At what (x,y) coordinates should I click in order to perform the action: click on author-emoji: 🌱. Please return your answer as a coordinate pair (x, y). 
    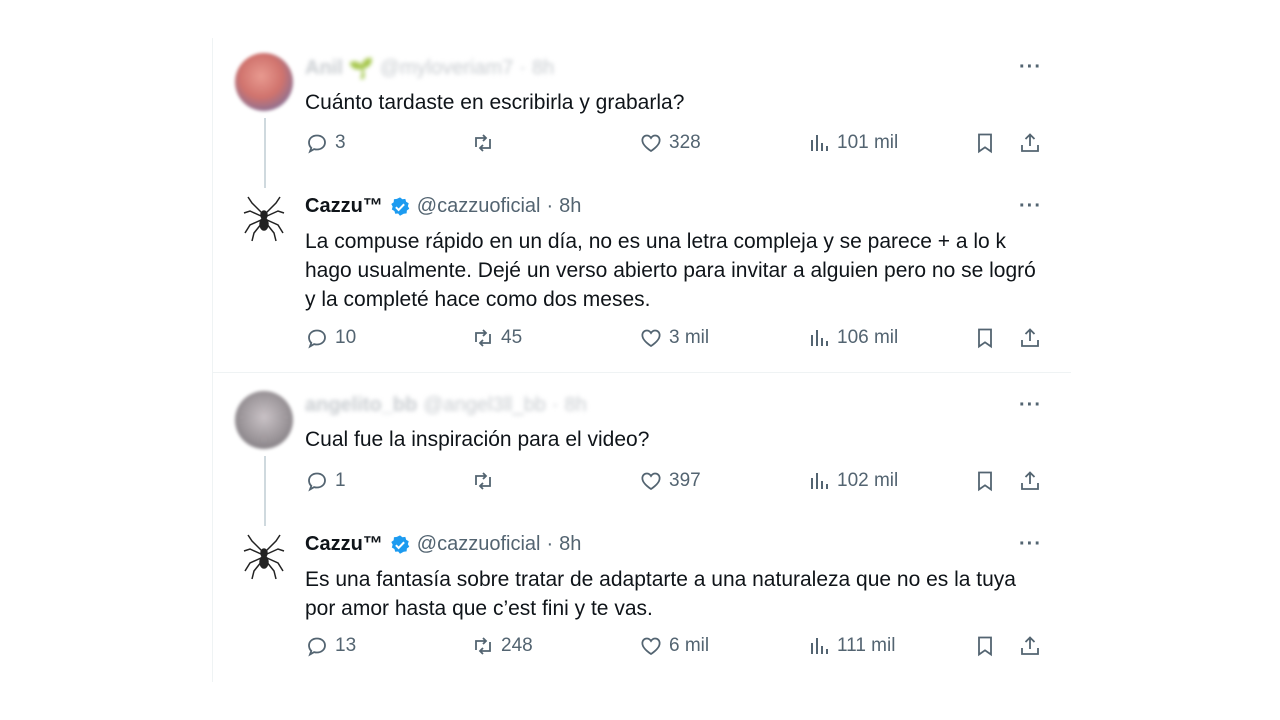
    Looking at the image, I should click on (361, 69).